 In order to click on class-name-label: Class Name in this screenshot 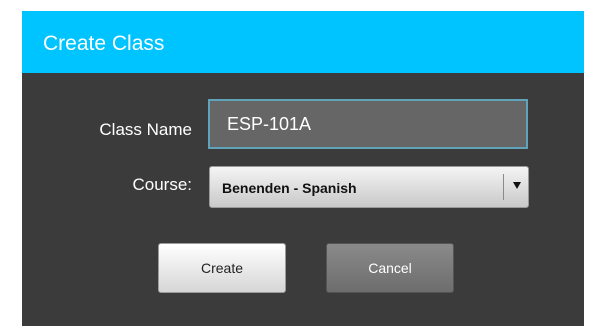, I will do `click(145, 129)`.